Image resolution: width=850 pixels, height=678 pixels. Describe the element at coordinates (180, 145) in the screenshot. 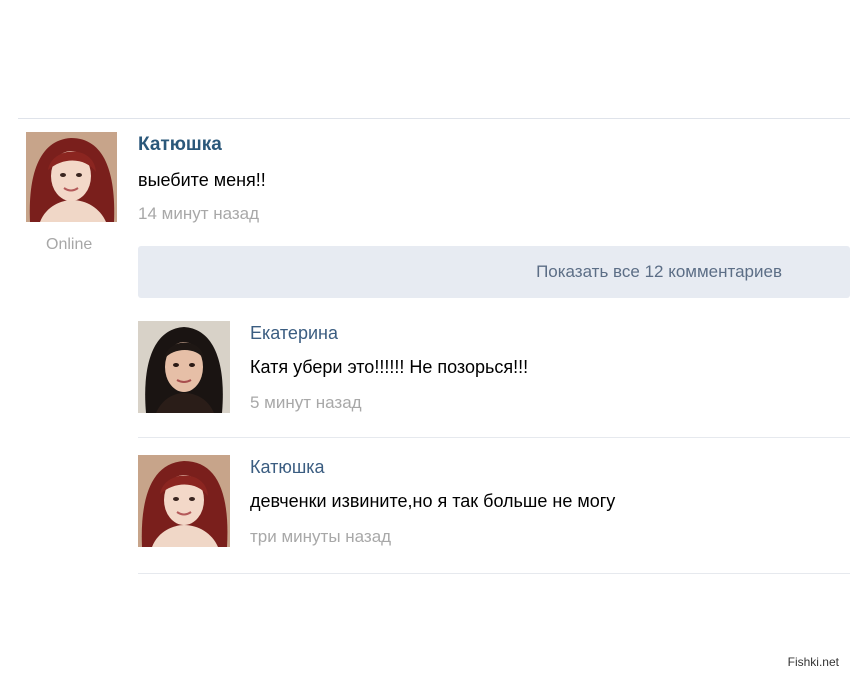

I see `post-author-link: Катюшка` at that location.